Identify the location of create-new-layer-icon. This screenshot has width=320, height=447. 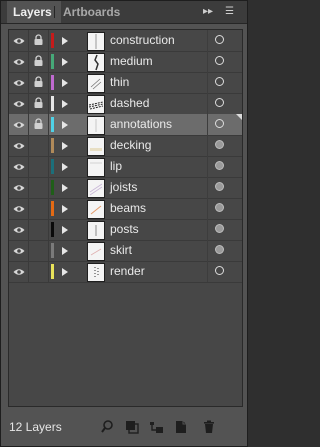
(181, 427).